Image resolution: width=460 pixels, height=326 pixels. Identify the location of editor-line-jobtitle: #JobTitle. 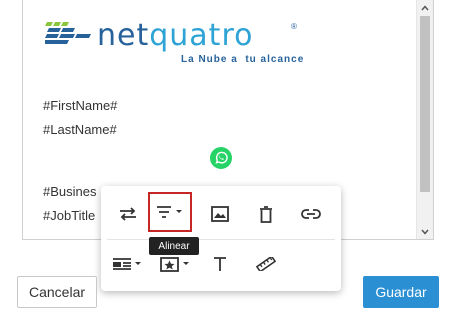
(69, 215).